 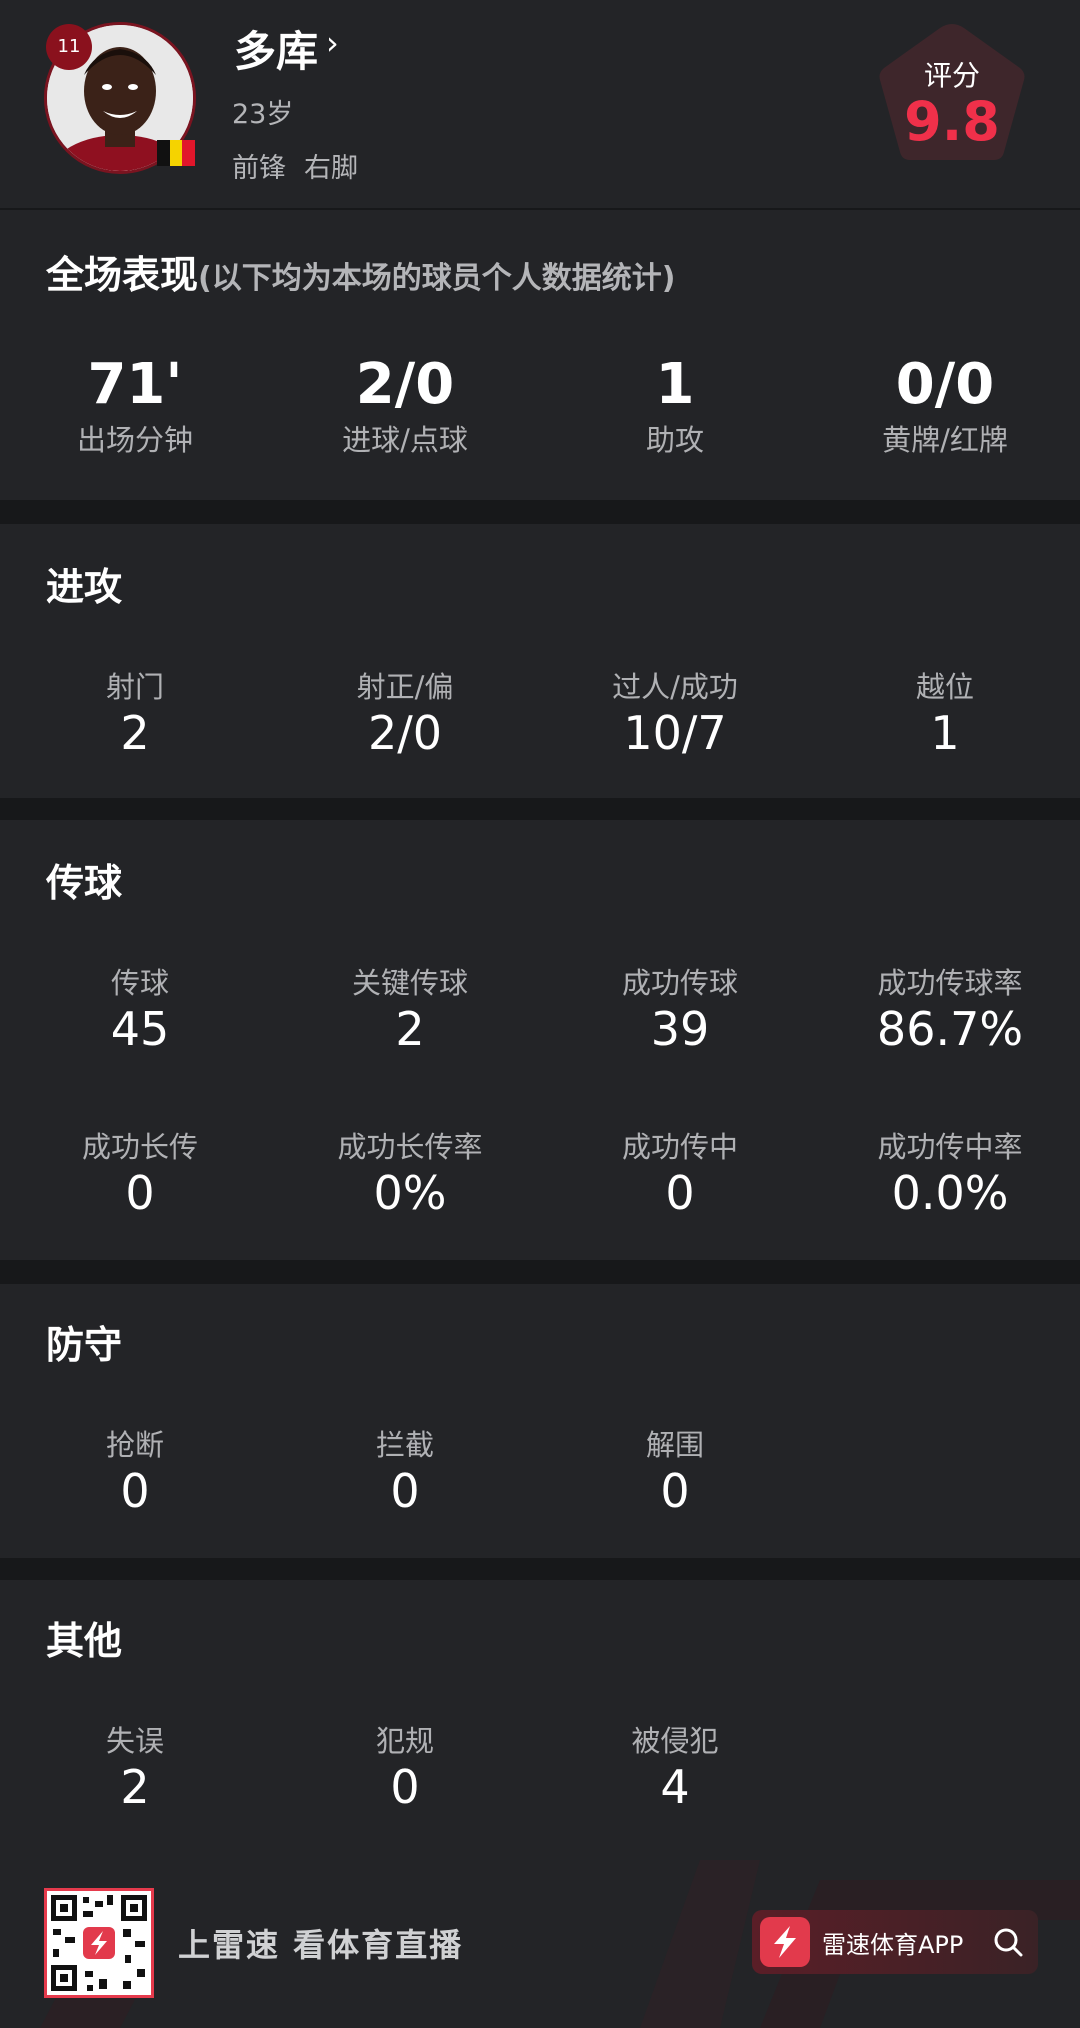 I want to click on rating-badge: 评分 9.8, so click(x=952, y=94).